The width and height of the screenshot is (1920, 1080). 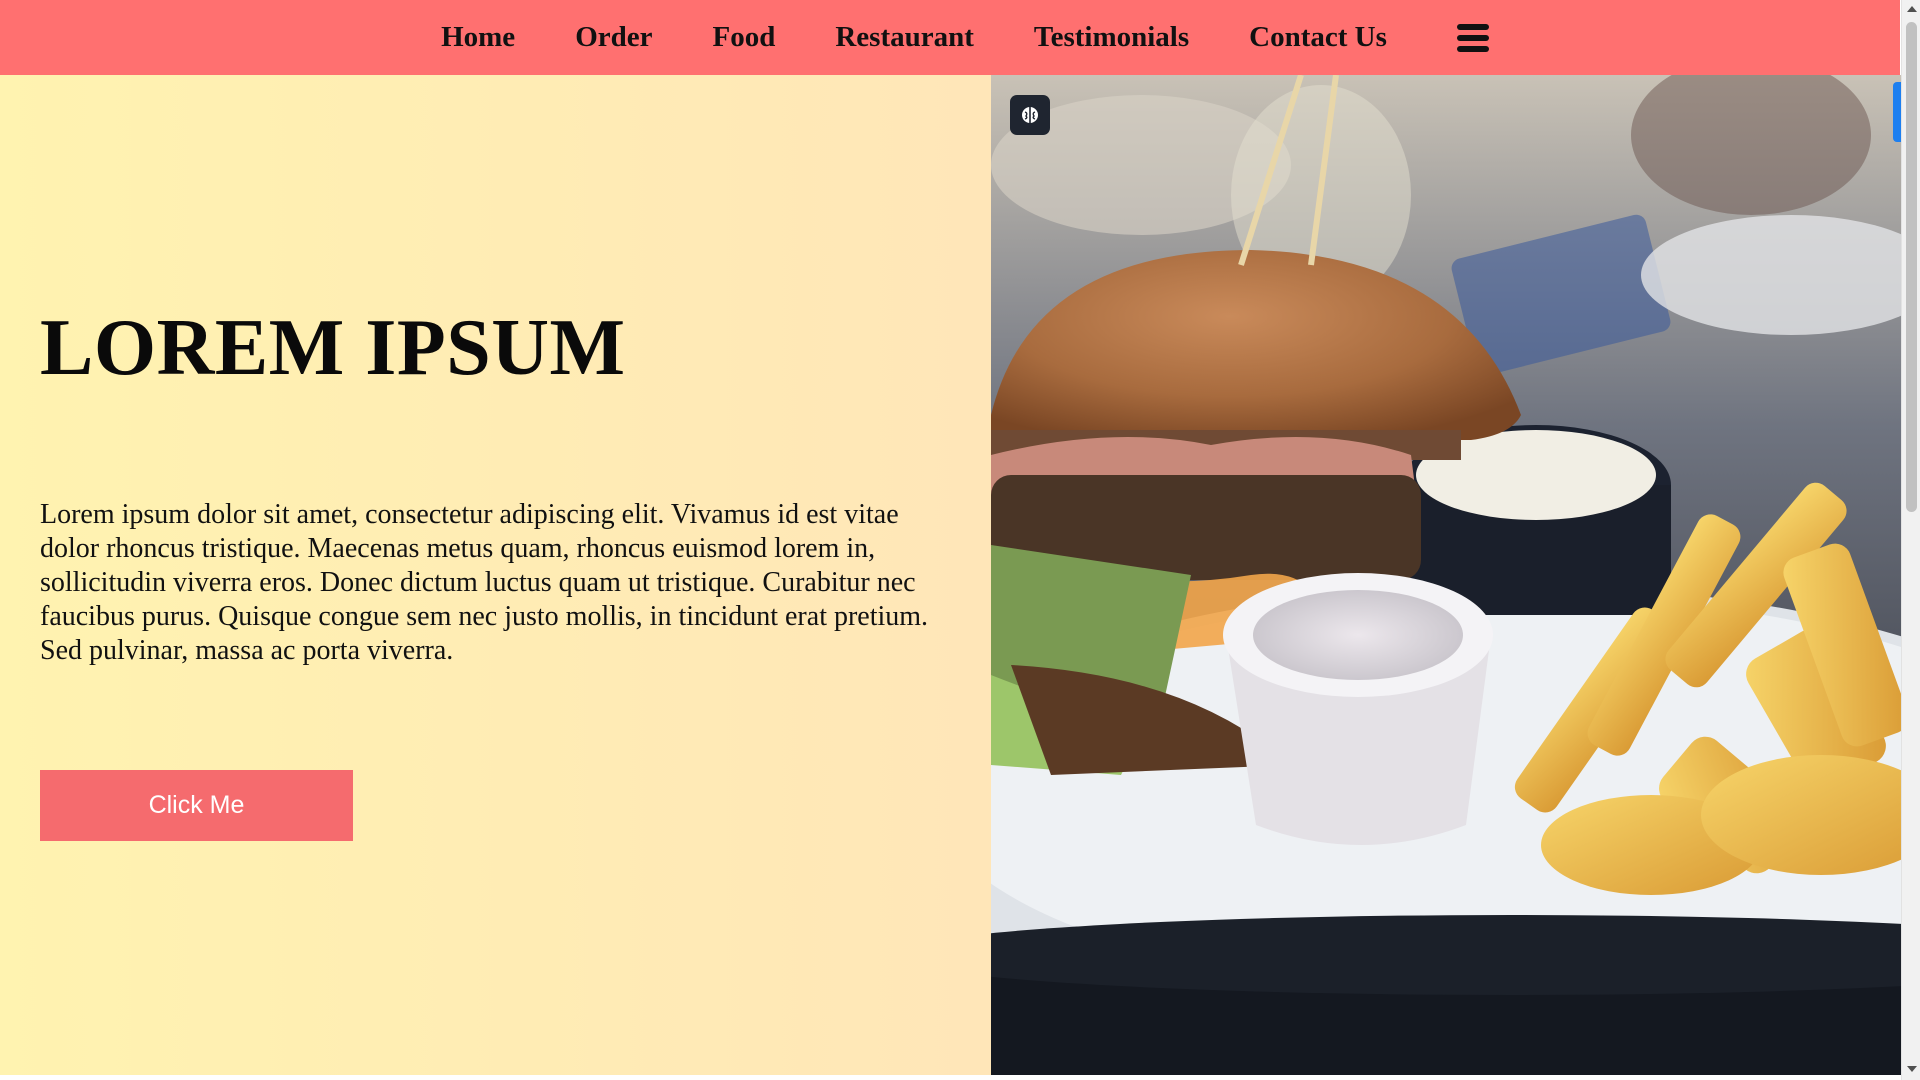 What do you see at coordinates (1910, 540) in the screenshot?
I see `page-scrollbar` at bounding box center [1910, 540].